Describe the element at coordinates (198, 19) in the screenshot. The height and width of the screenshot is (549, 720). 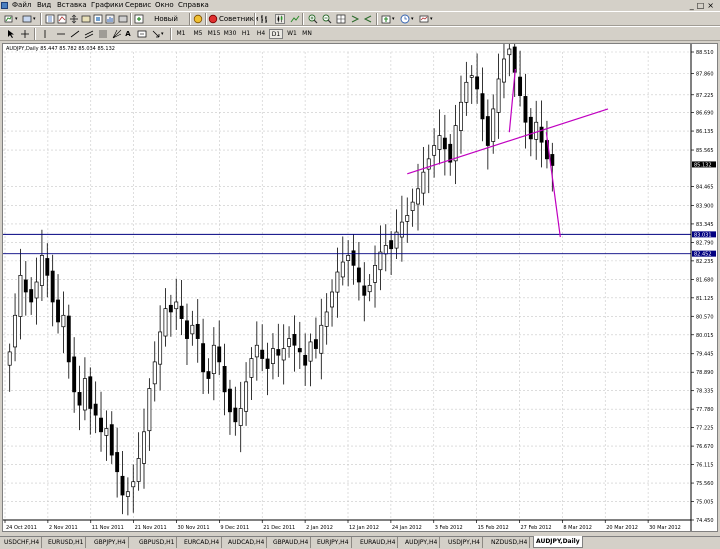
I see `expert-advisors-icon` at that location.